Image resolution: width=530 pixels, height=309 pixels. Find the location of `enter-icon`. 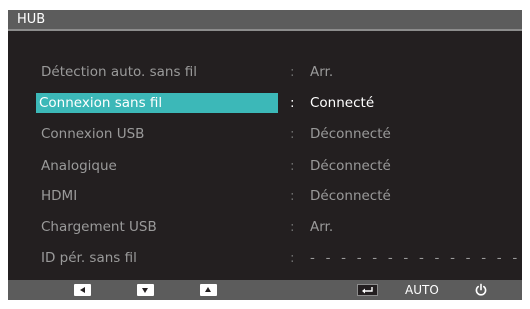

enter-icon is located at coordinates (367, 290).